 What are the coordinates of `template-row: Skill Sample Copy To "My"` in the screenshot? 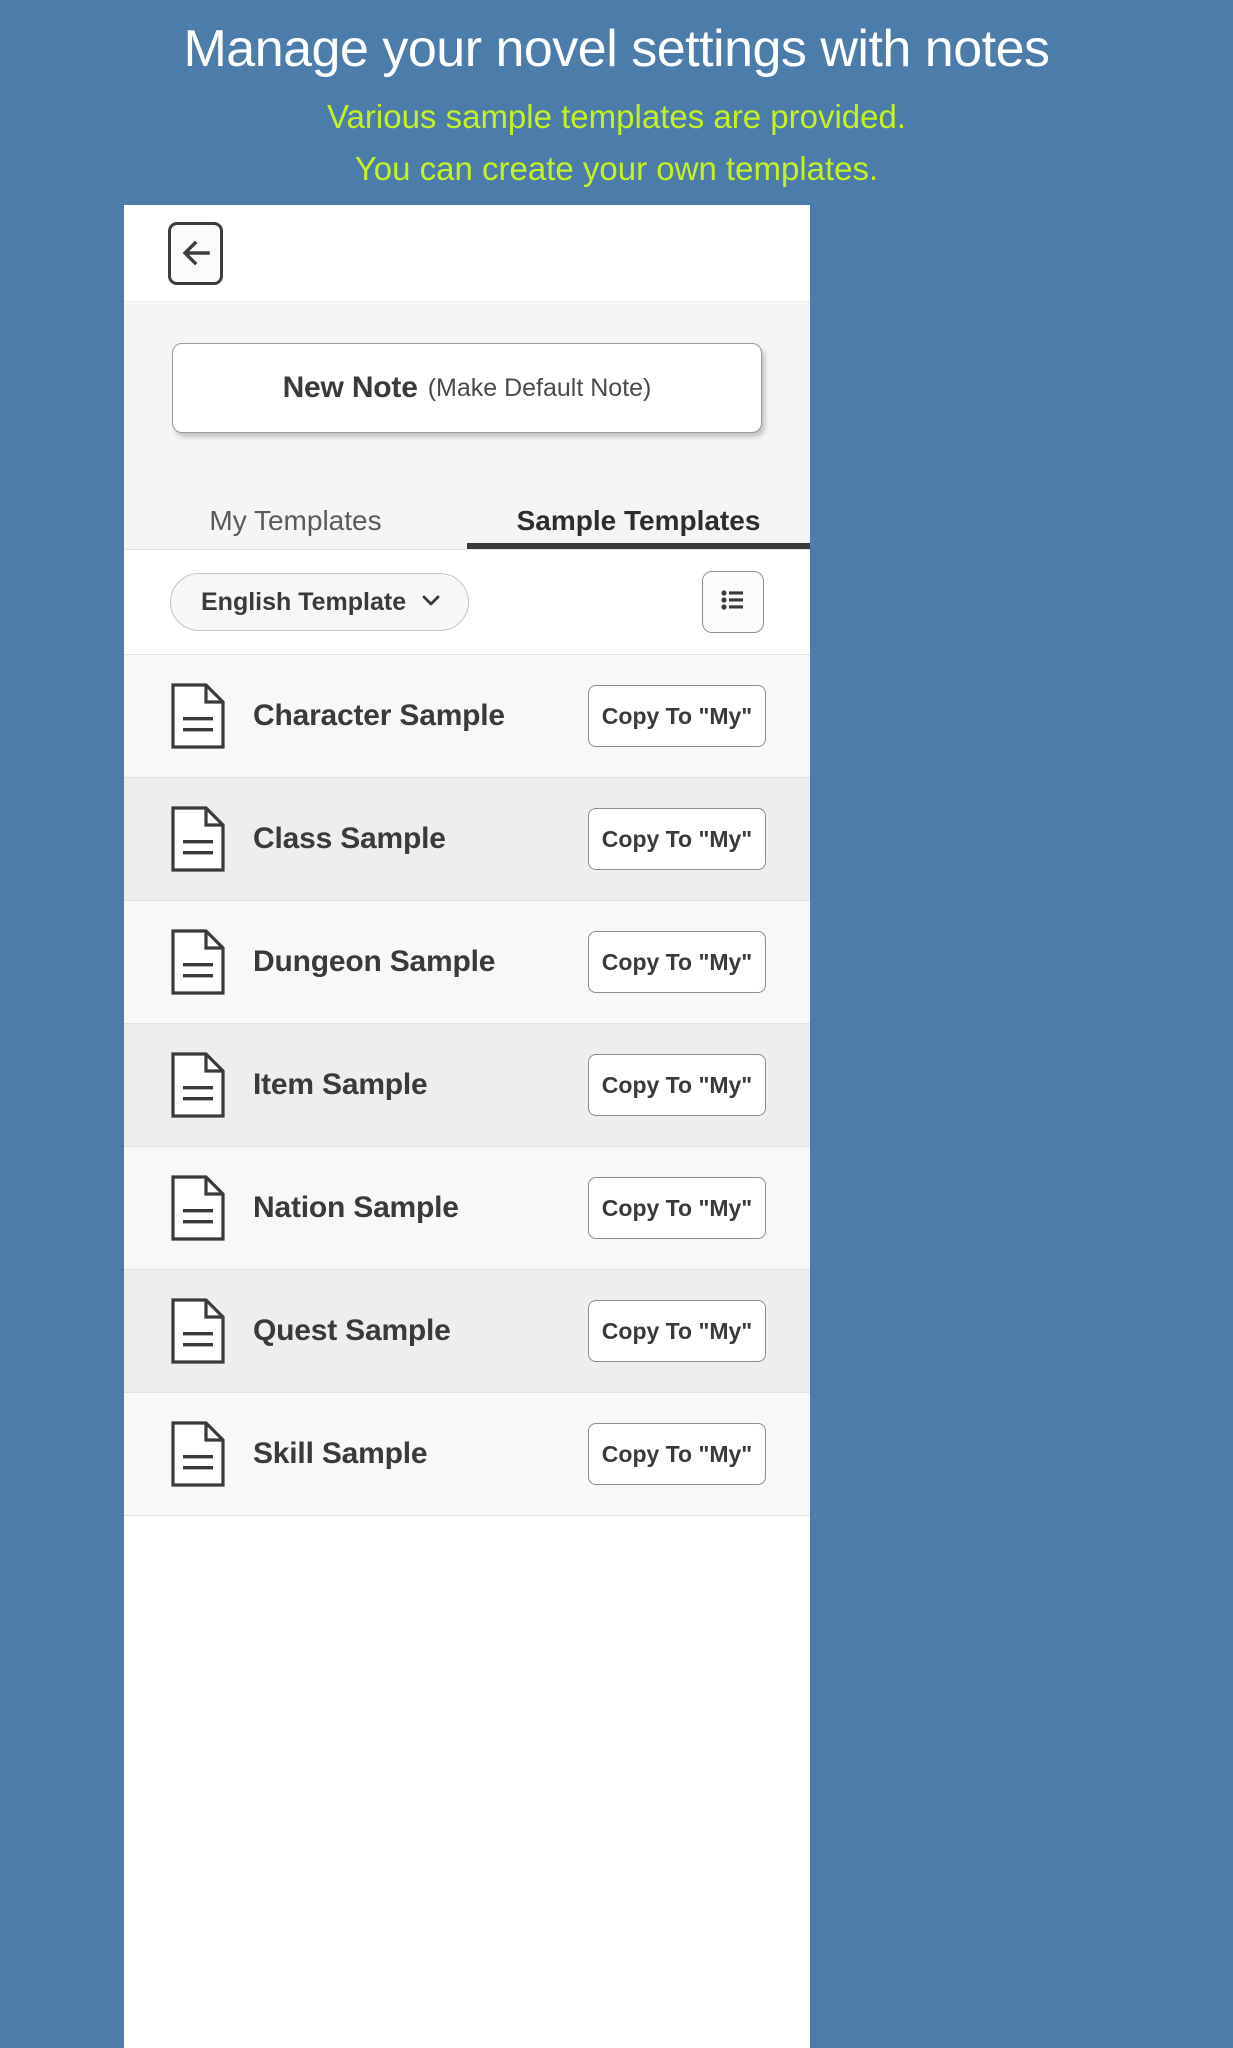 It's located at (467, 1454).